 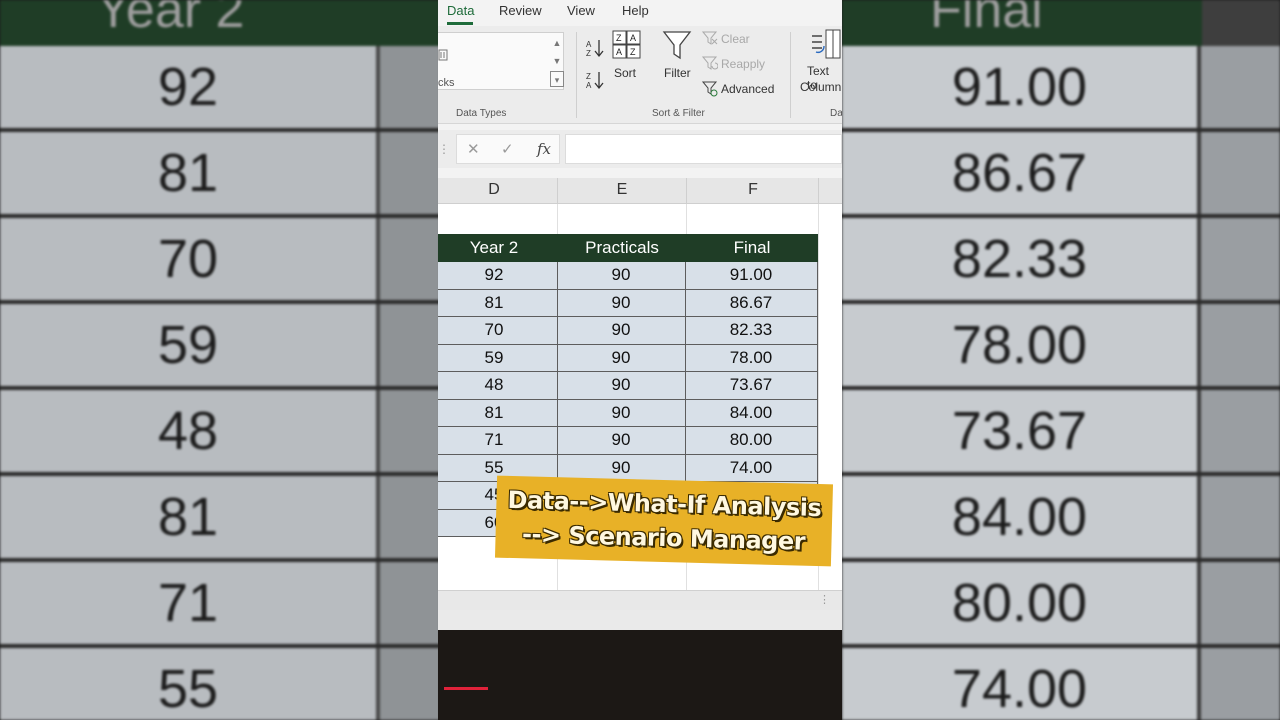 I want to click on column-header-f: F, so click(x=753, y=190).